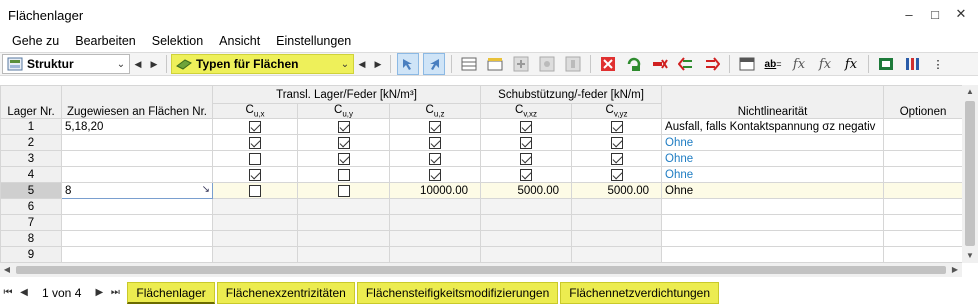 The image size is (978, 305). I want to click on pick-in-graphics-icon: ↘, so click(206, 189).